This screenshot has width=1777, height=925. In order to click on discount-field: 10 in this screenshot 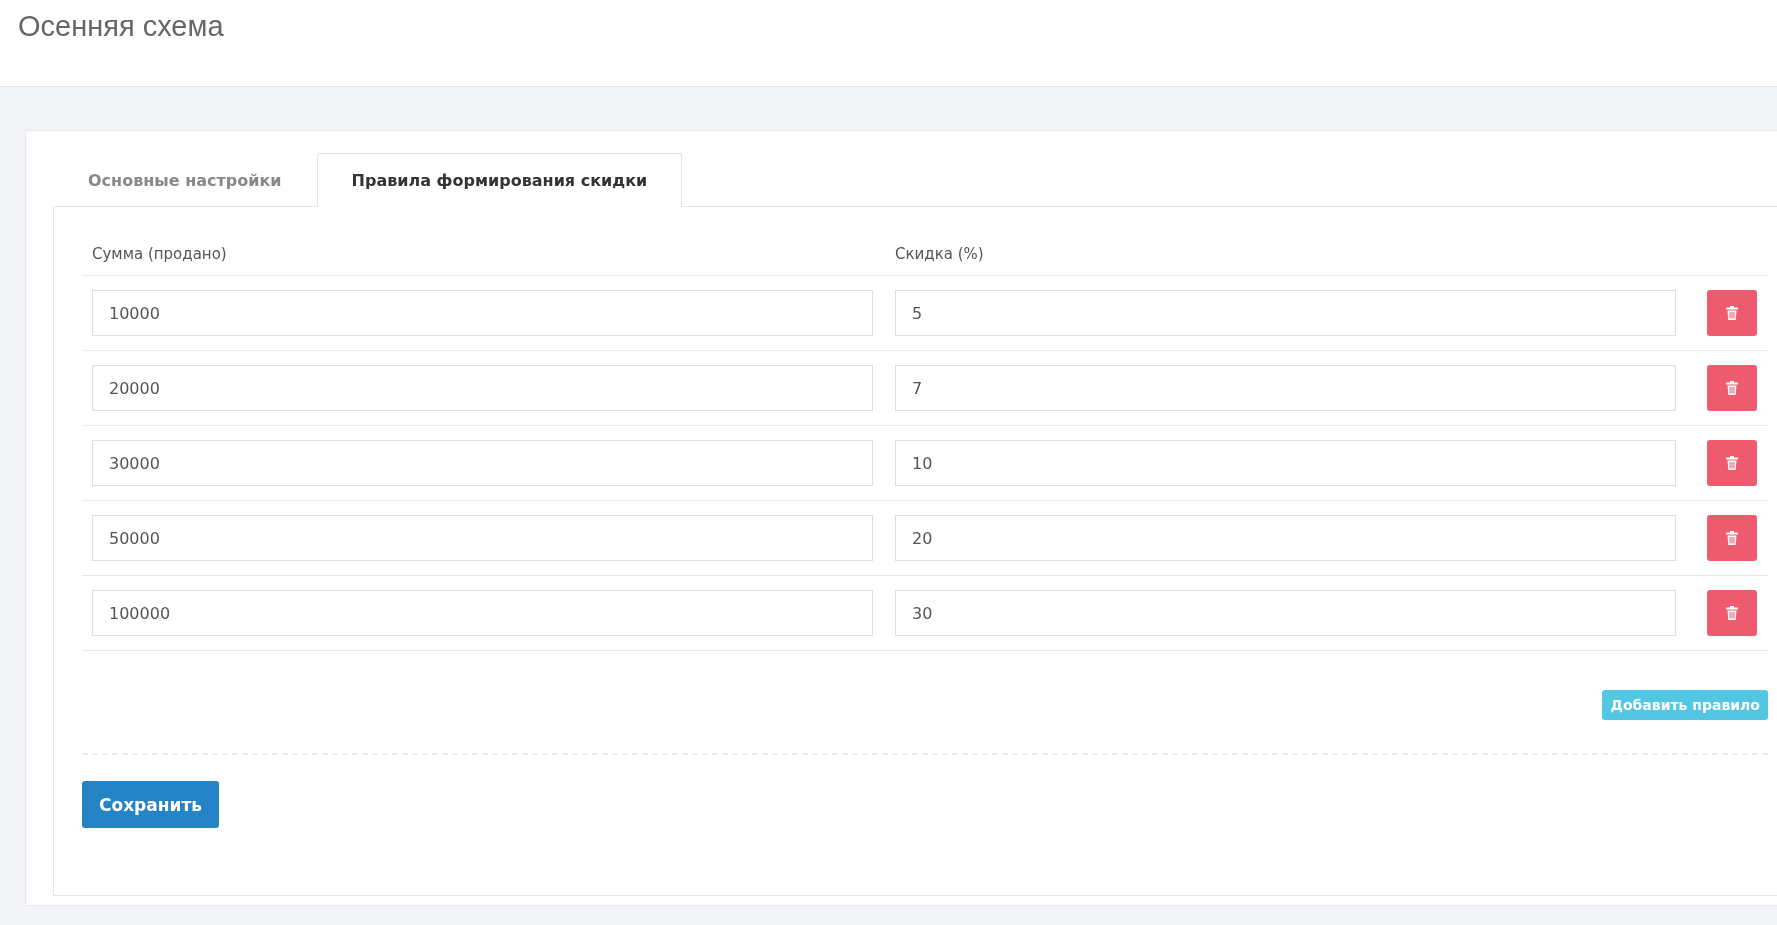, I will do `click(1285, 463)`.